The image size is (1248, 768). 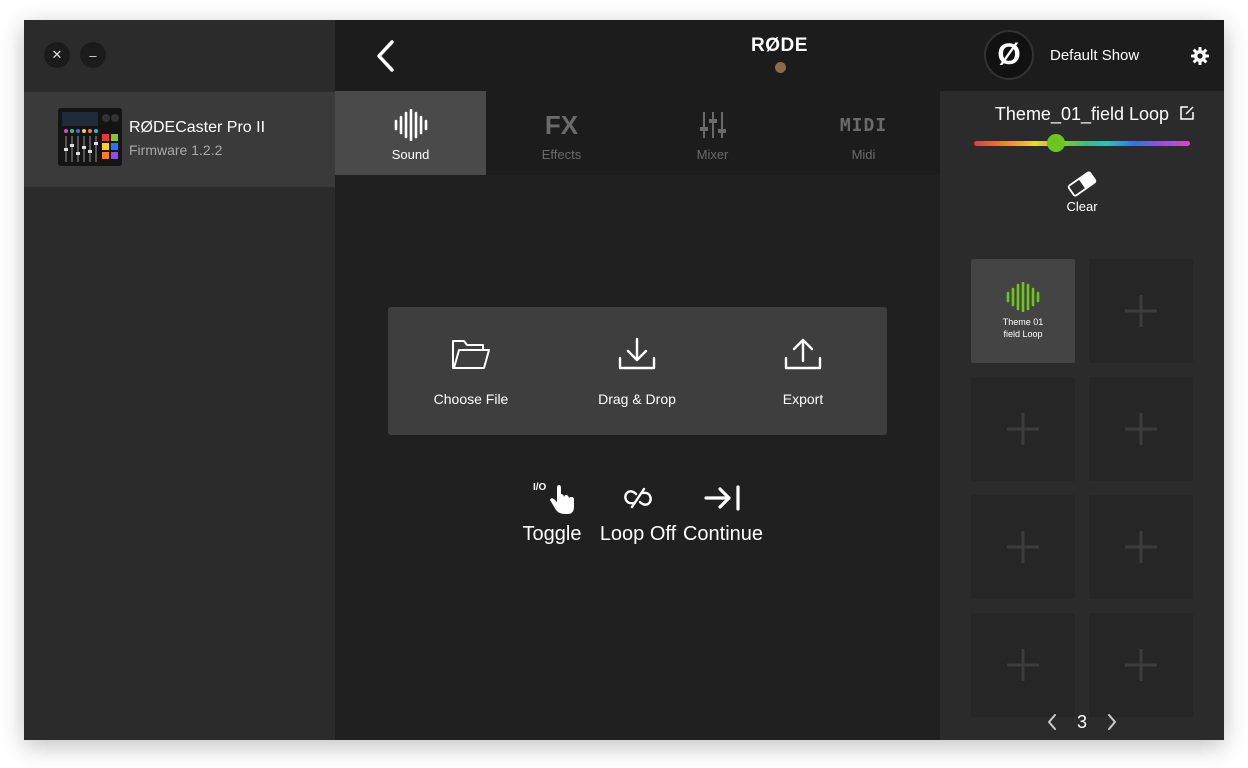 What do you see at coordinates (712, 154) in the screenshot?
I see `tab-label: Mixer` at bounding box center [712, 154].